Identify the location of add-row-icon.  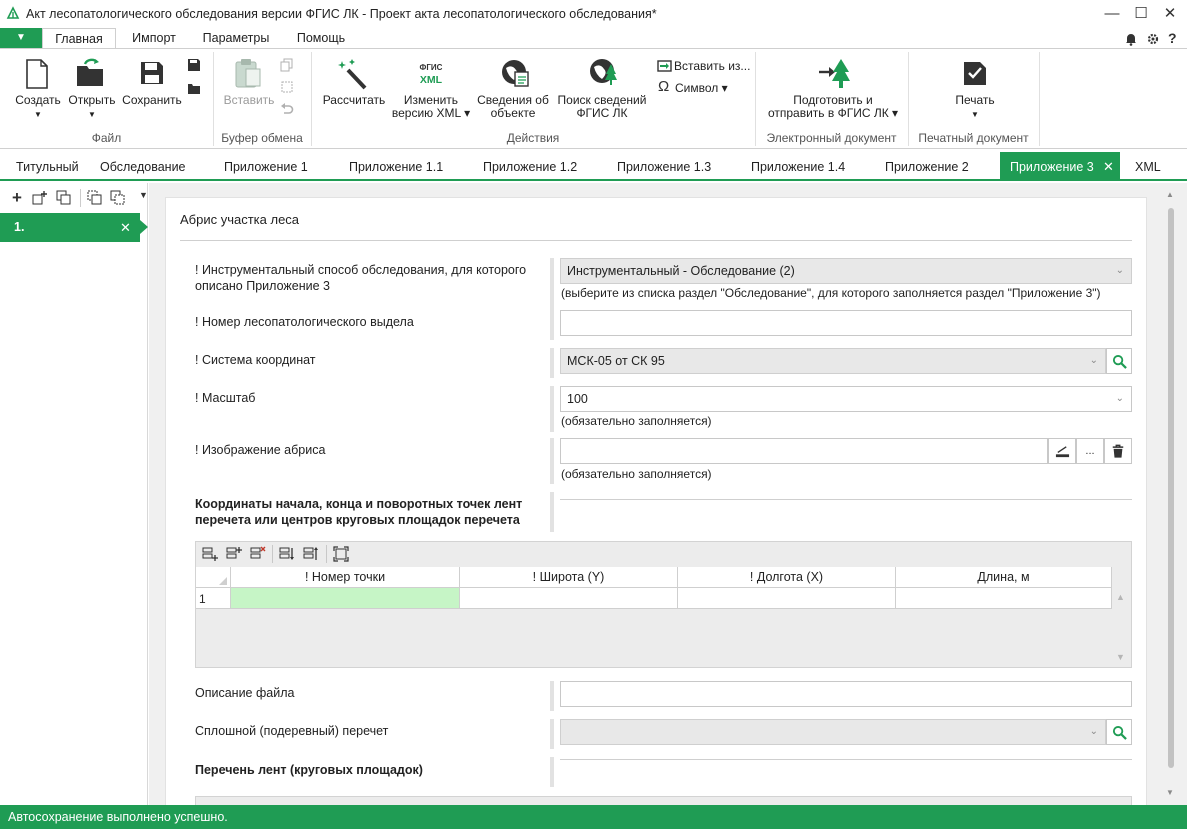
(210, 554).